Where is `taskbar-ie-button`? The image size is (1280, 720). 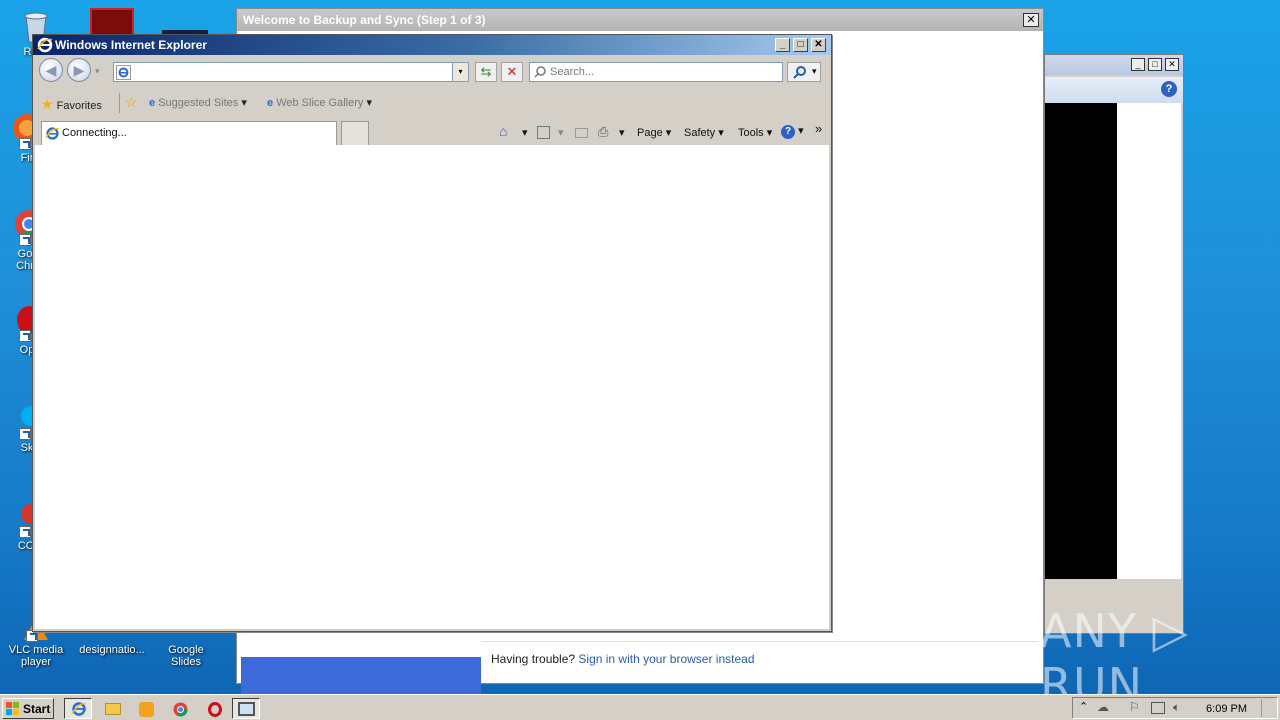
taskbar-ie-button is located at coordinates (78, 708).